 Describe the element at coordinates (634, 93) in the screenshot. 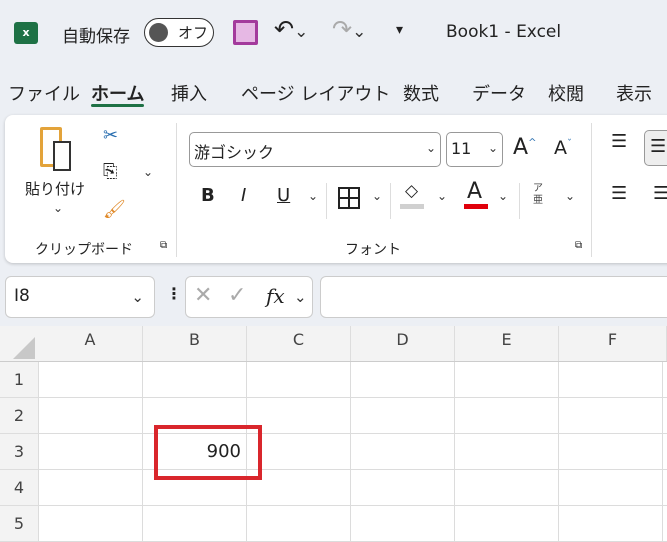

I see `tab-view: 表示` at that location.